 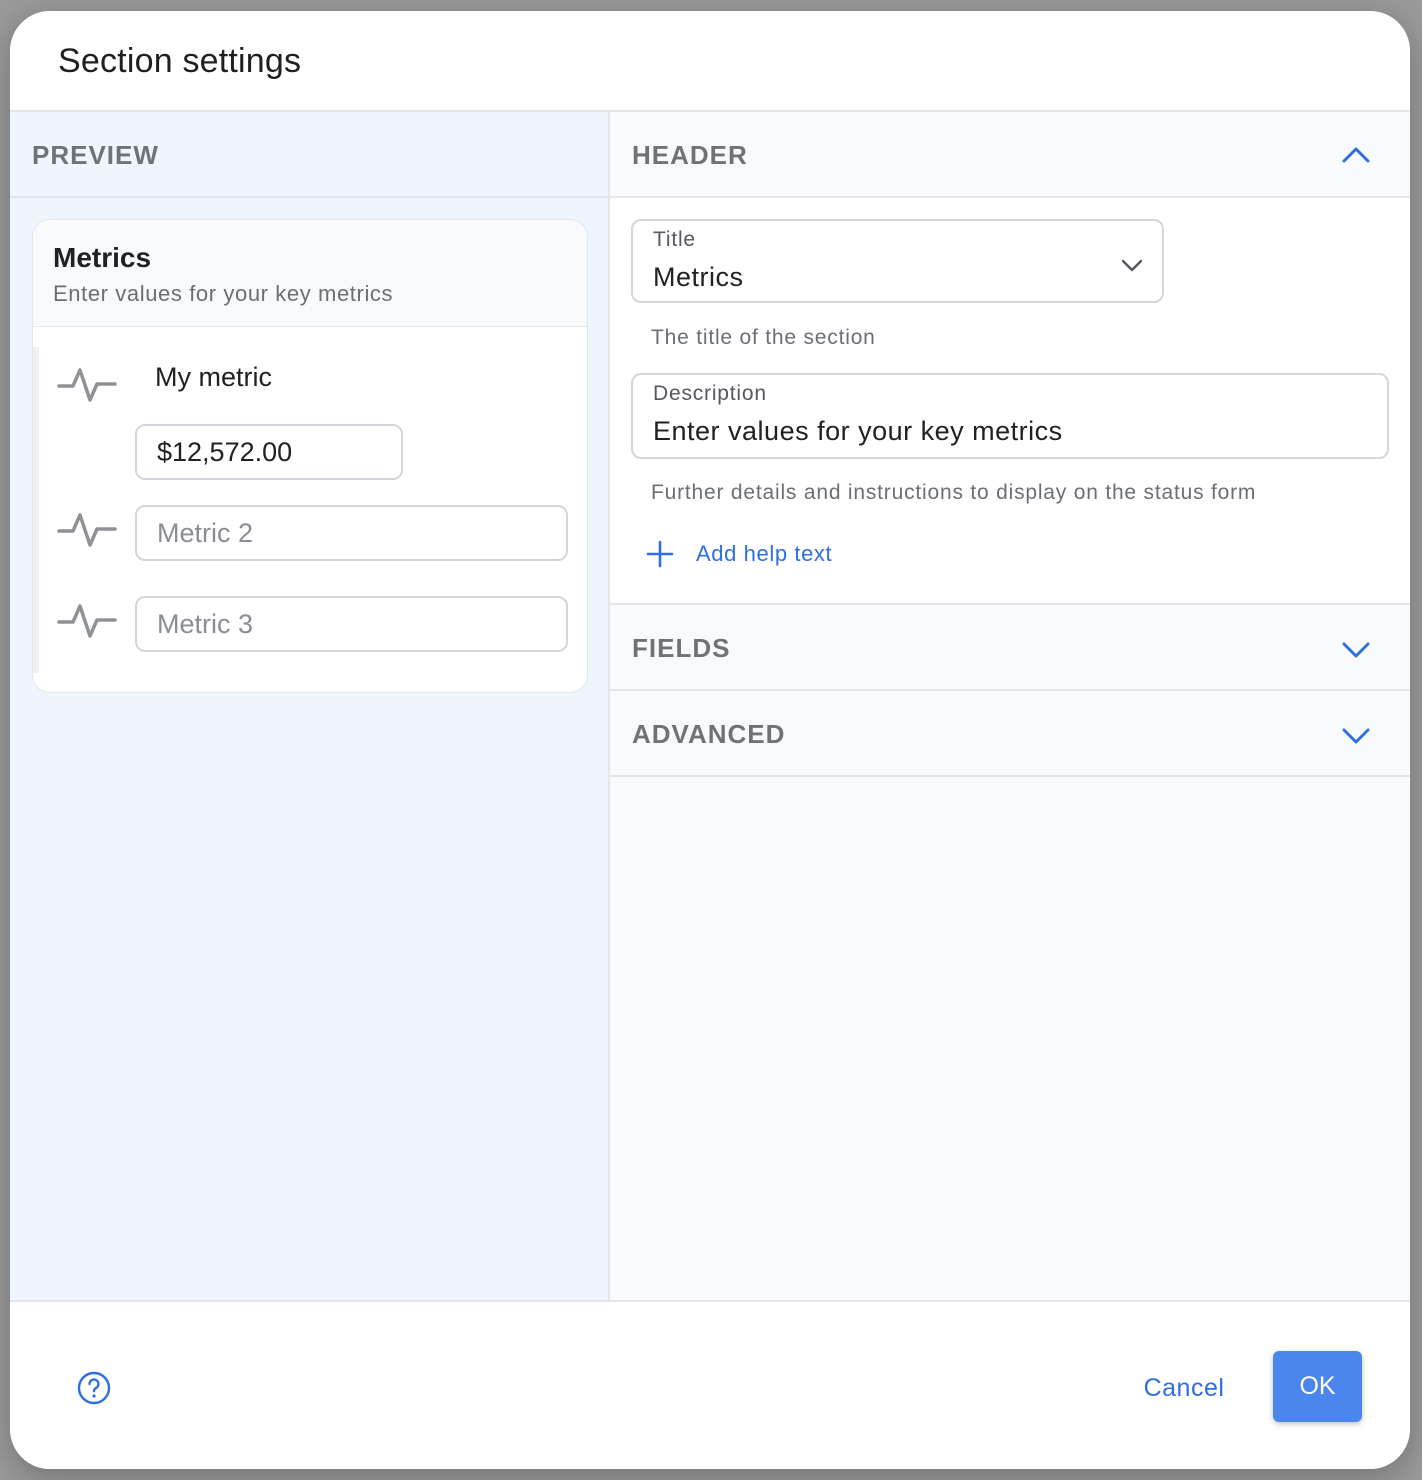 I want to click on add-help-text-button: Add help text, so click(x=739, y=554).